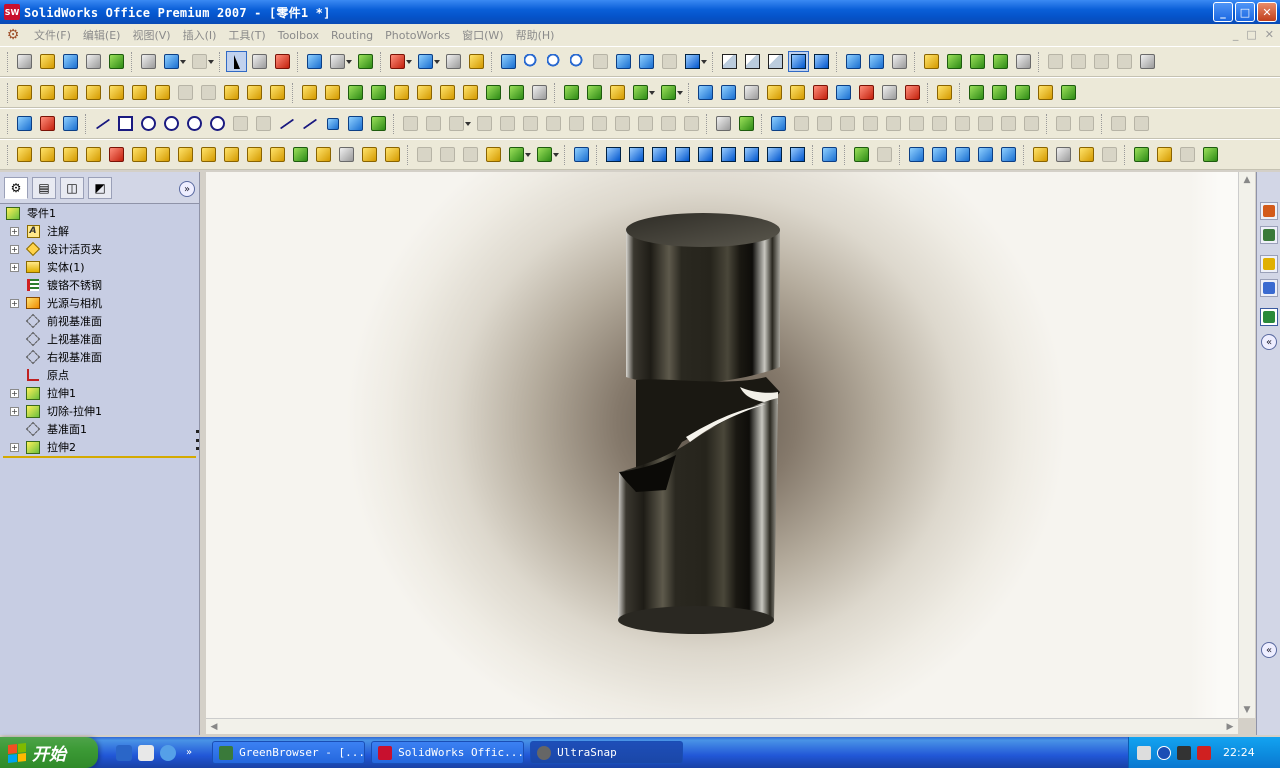 The image size is (1280, 768). Describe the element at coordinates (944, 92) in the screenshot. I see `mold-tools-icon` at that location.